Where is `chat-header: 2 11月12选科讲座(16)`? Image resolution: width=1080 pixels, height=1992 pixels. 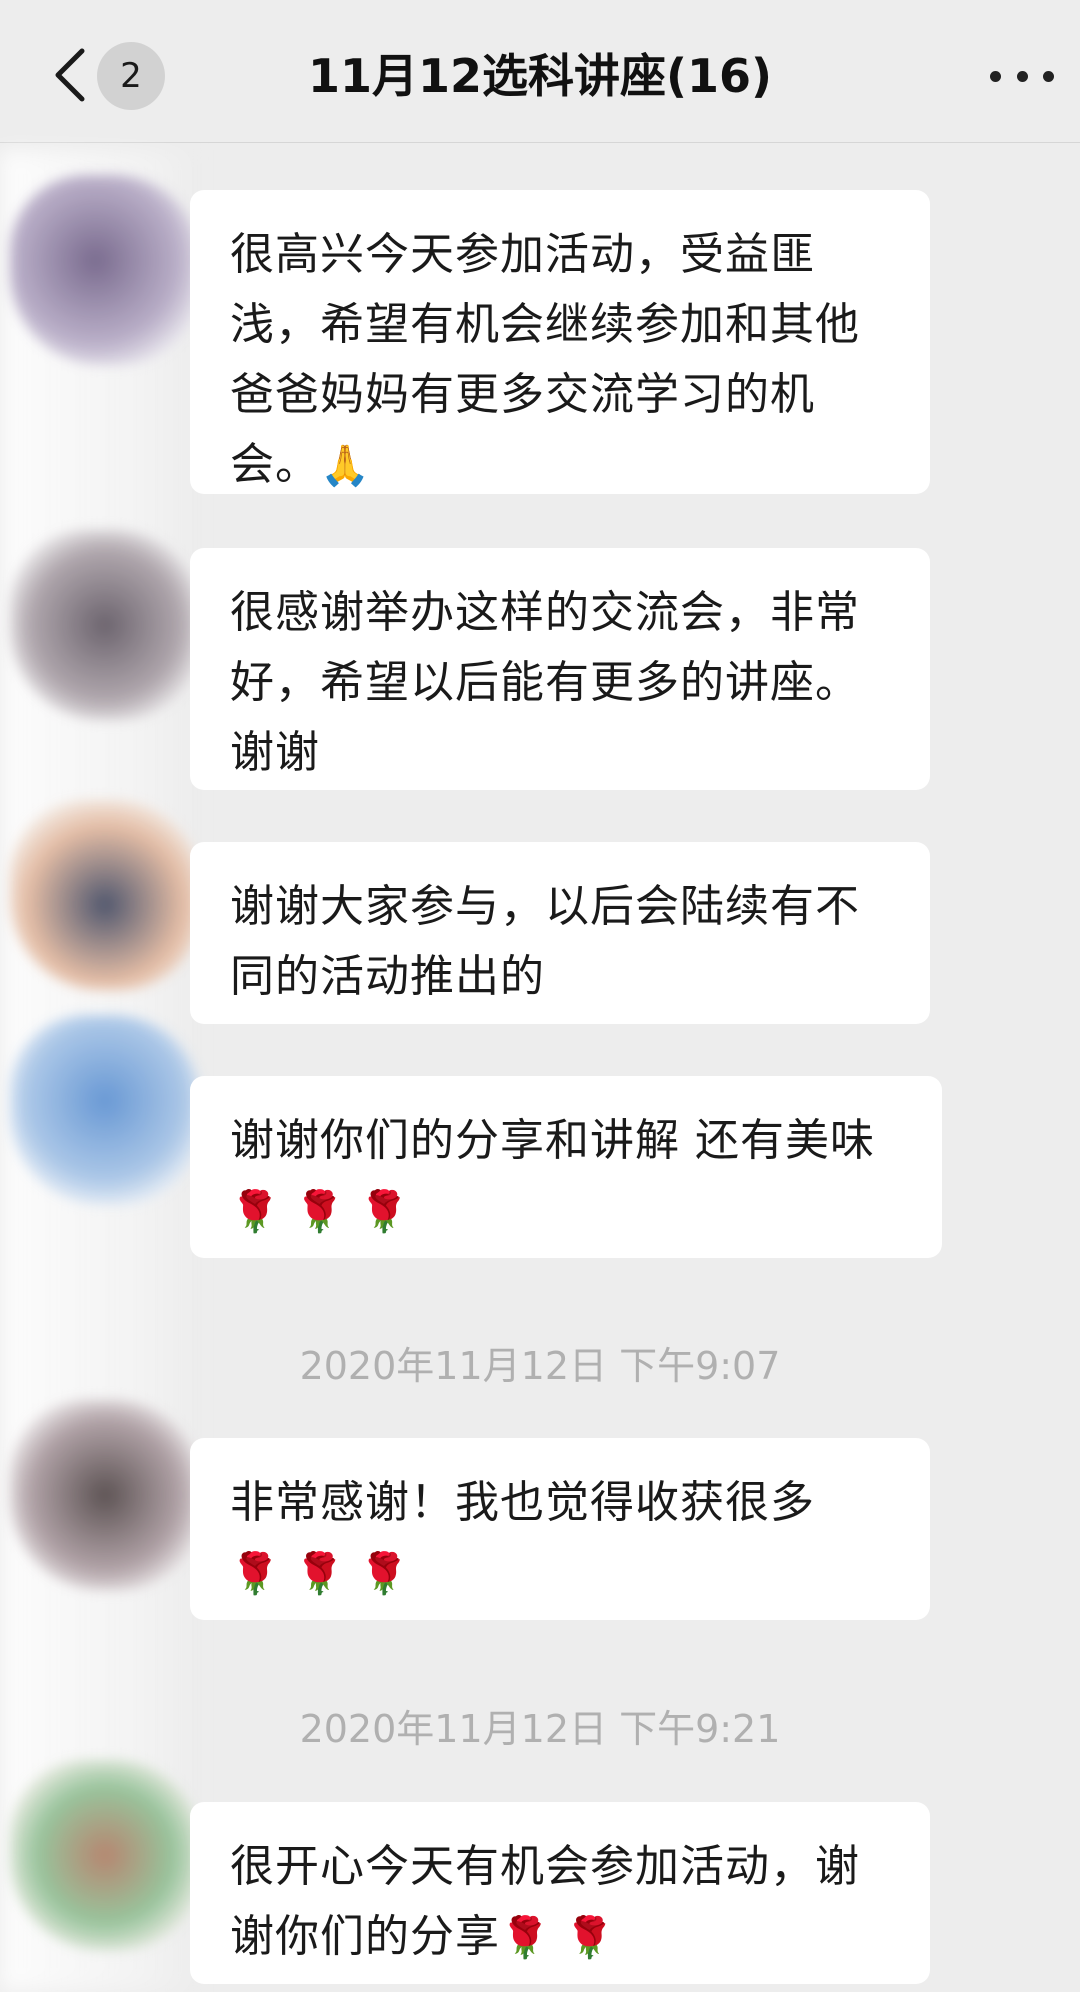 chat-header: 2 11月12选科讲座(16) is located at coordinates (540, 71).